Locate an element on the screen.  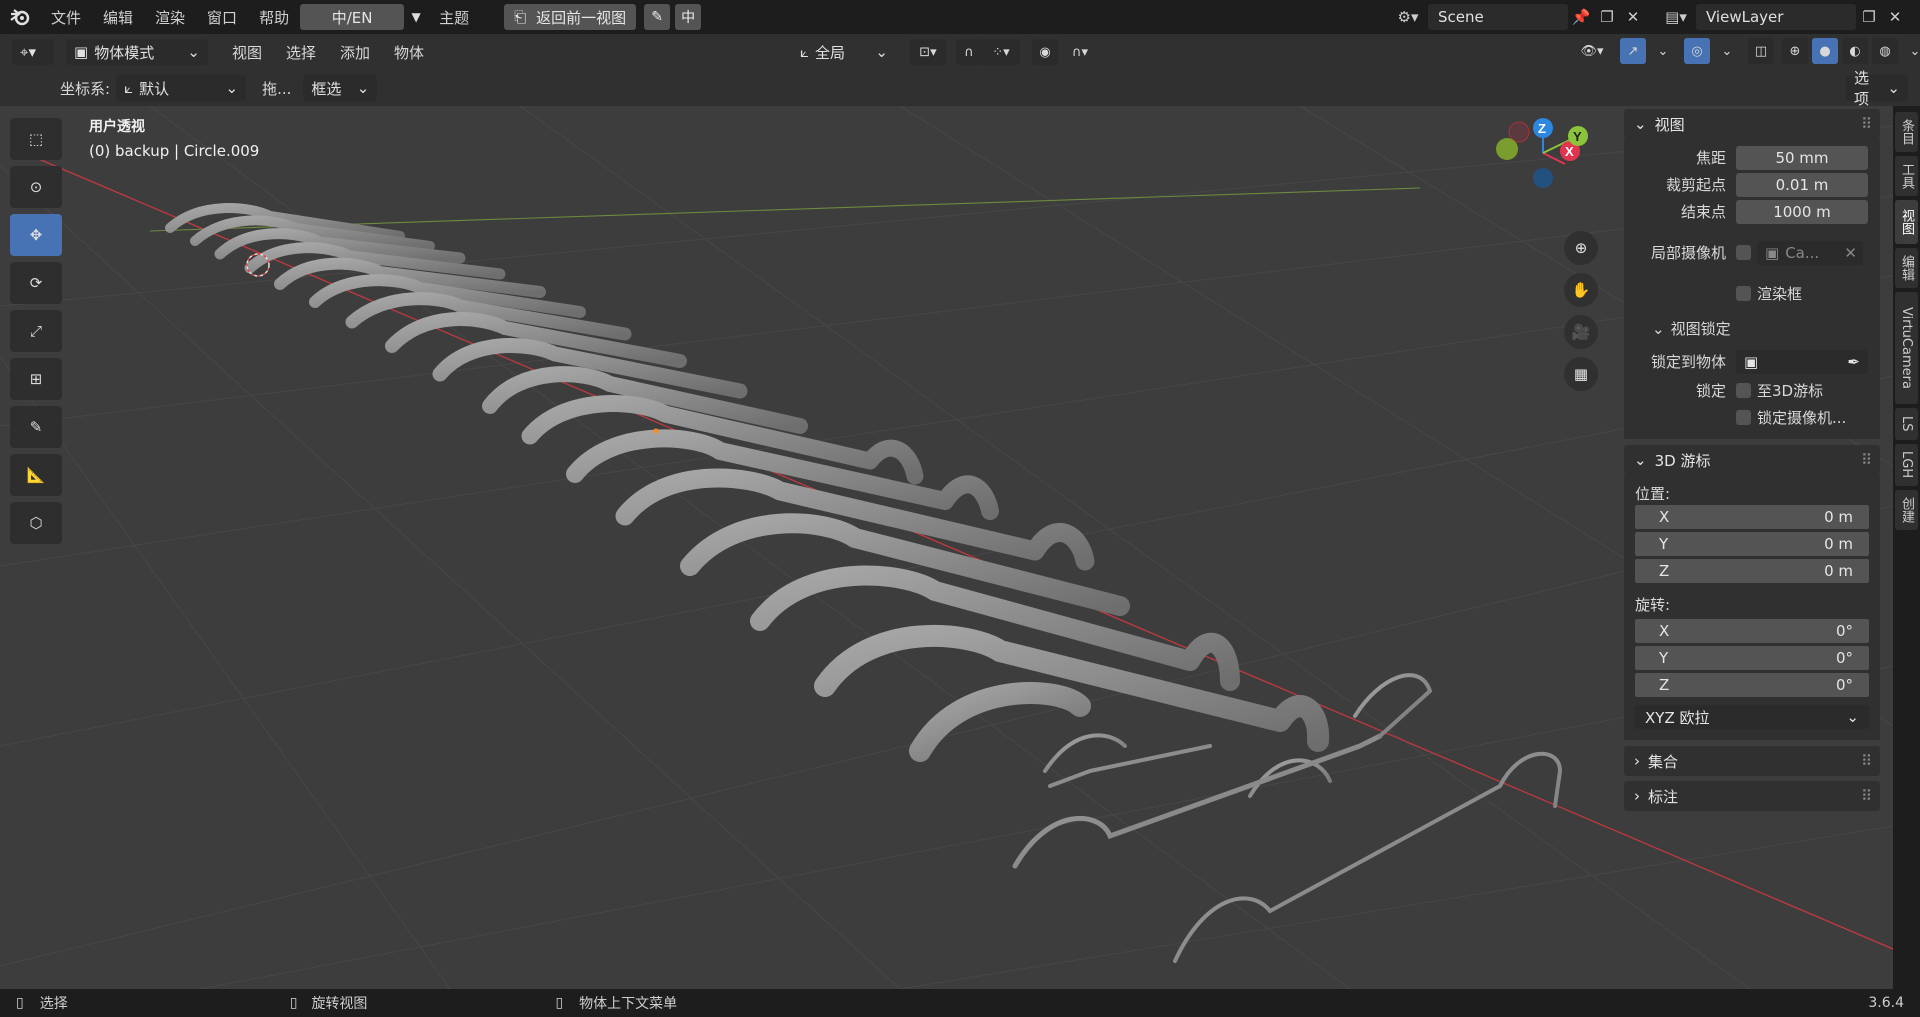
menu-edit: 编辑 is located at coordinates (118, 17).